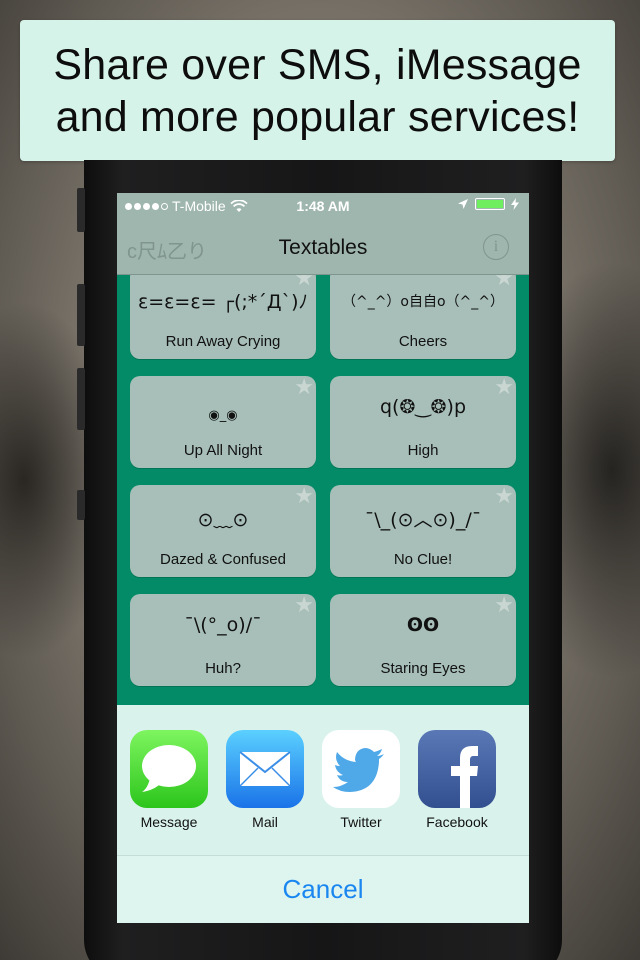 This screenshot has width=640, height=960. Describe the element at coordinates (423, 302) in the screenshot. I see `emoticon: （^_^）o自自o（^_^）` at that location.